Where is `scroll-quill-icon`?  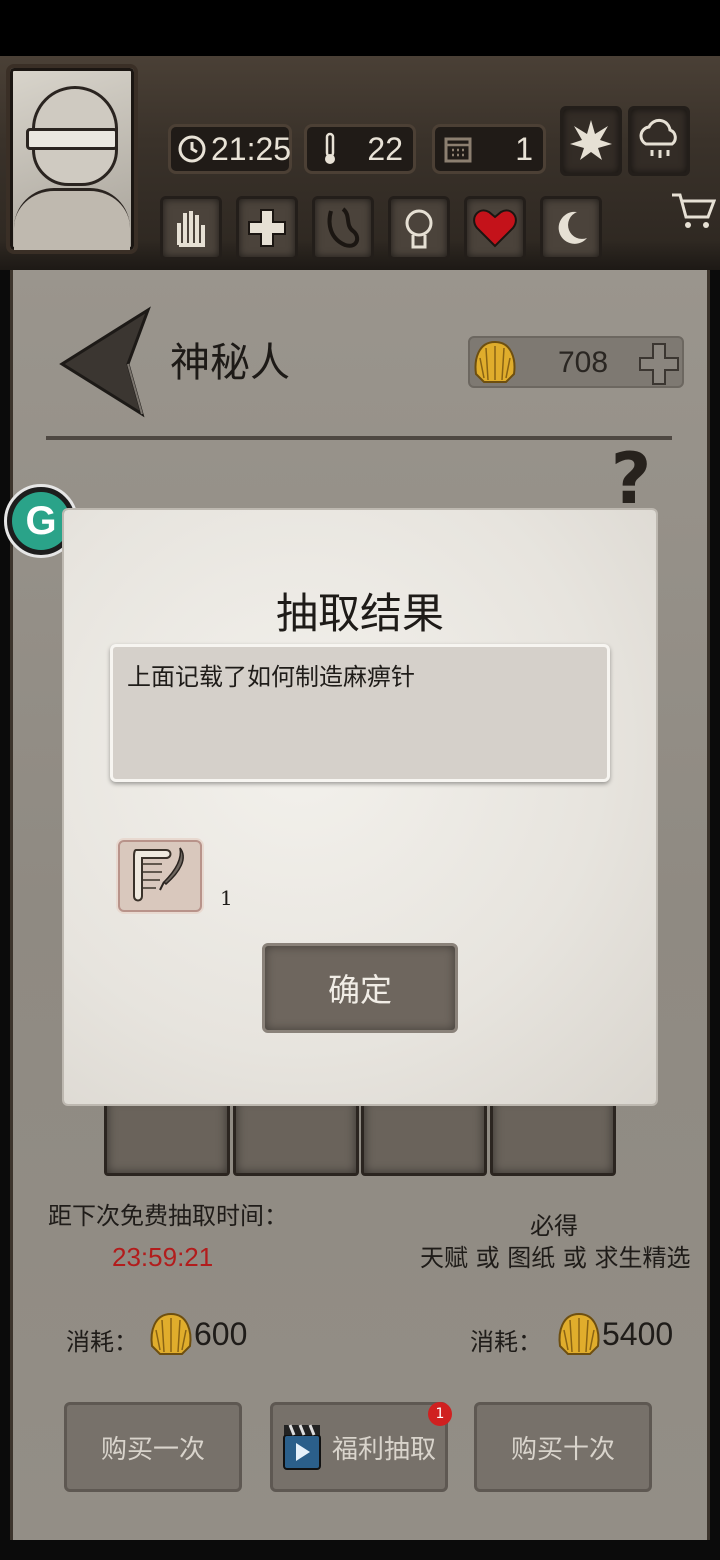 scroll-quill-icon is located at coordinates (158, 874).